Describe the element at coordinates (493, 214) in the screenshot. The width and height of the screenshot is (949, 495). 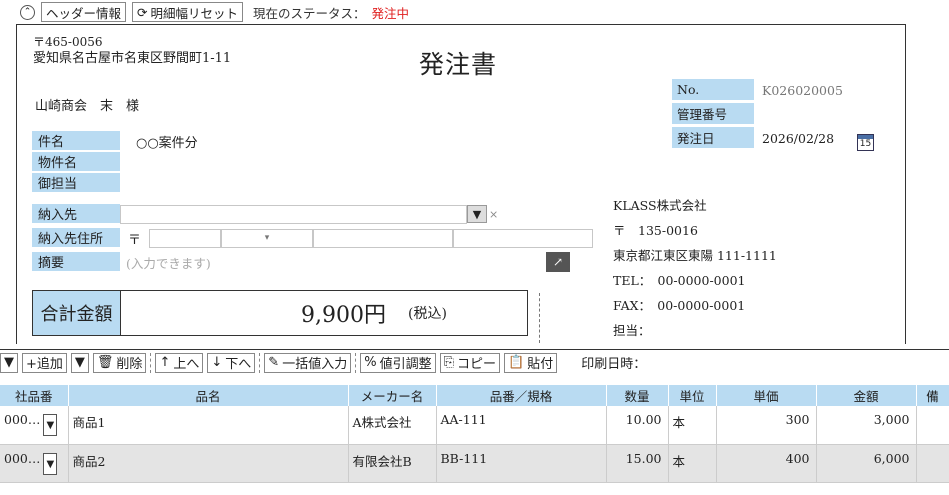
I see `clear-icon: ×` at that location.